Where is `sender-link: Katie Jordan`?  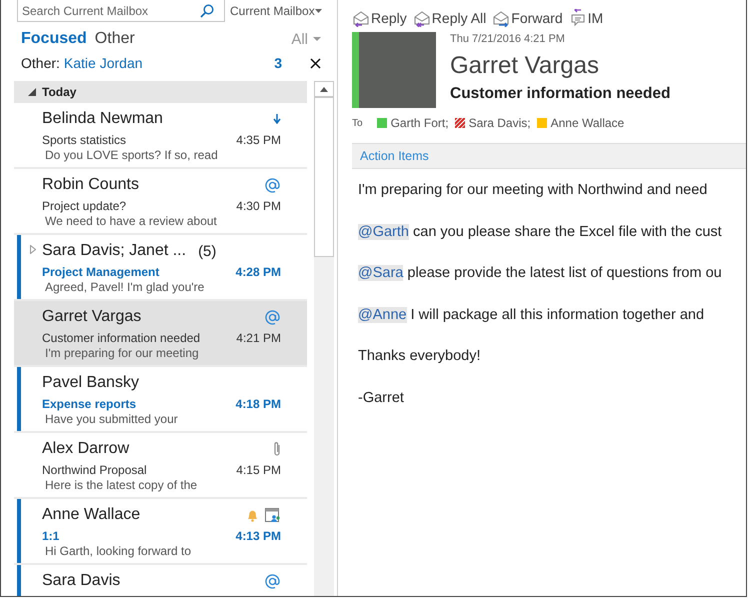
sender-link: Katie Jordan is located at coordinates (103, 63).